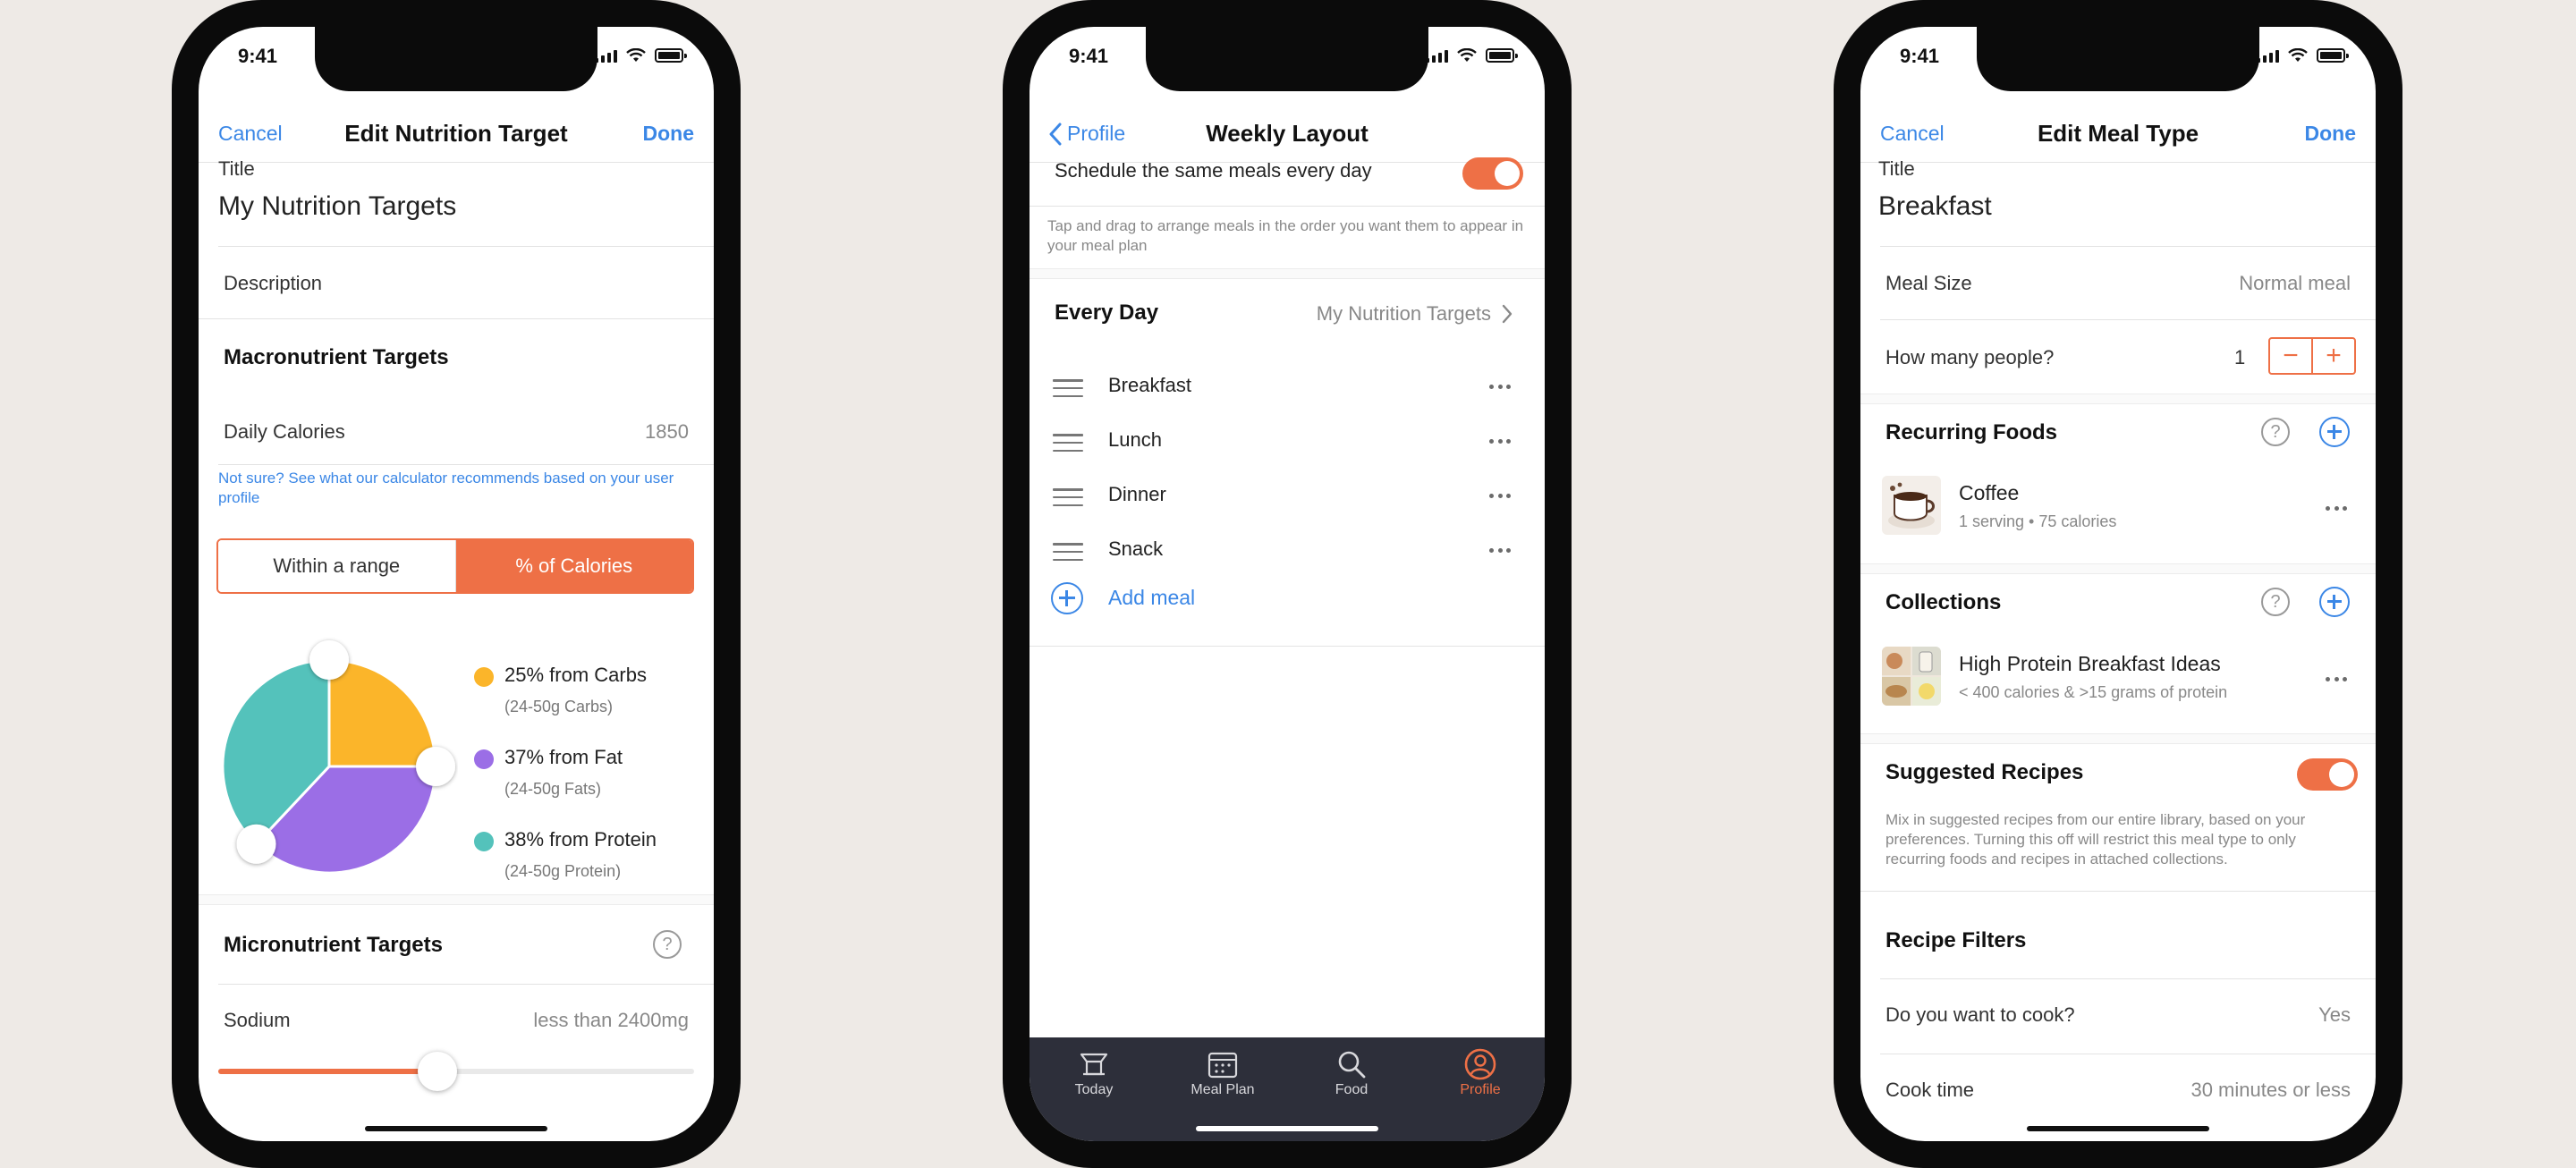 Image resolution: width=2576 pixels, height=1168 pixels. I want to click on decrement-button: −, so click(2291, 356).